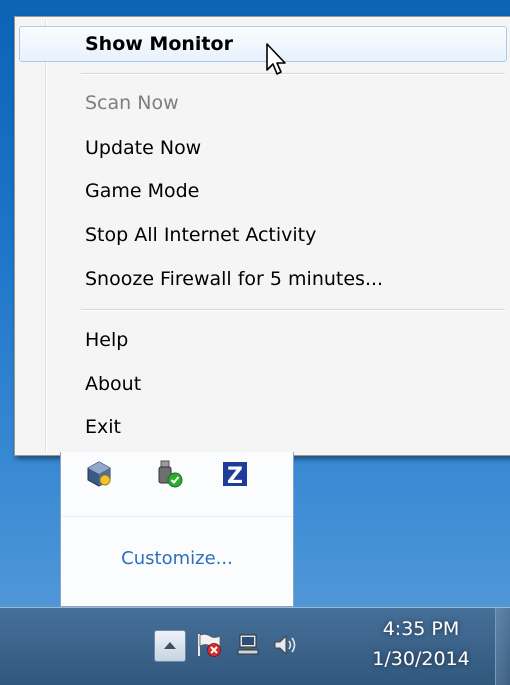 The image size is (510, 685). I want to click on action-center-flag-icon, so click(209, 645).